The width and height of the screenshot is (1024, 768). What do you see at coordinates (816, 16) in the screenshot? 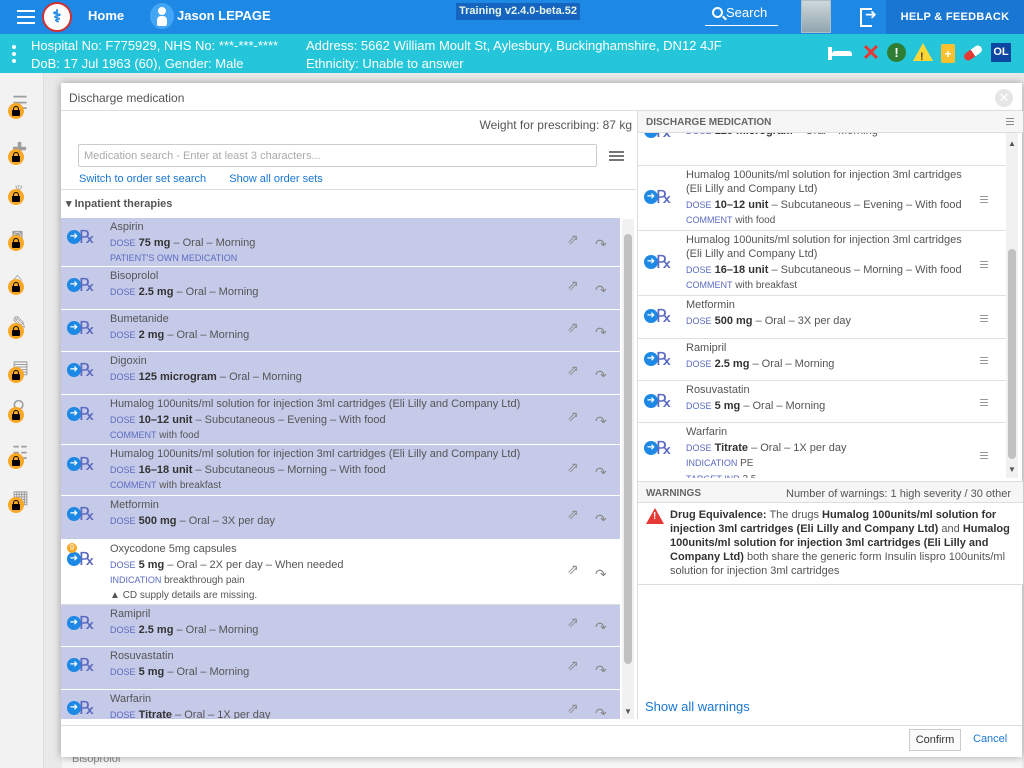
I see `avatar` at bounding box center [816, 16].